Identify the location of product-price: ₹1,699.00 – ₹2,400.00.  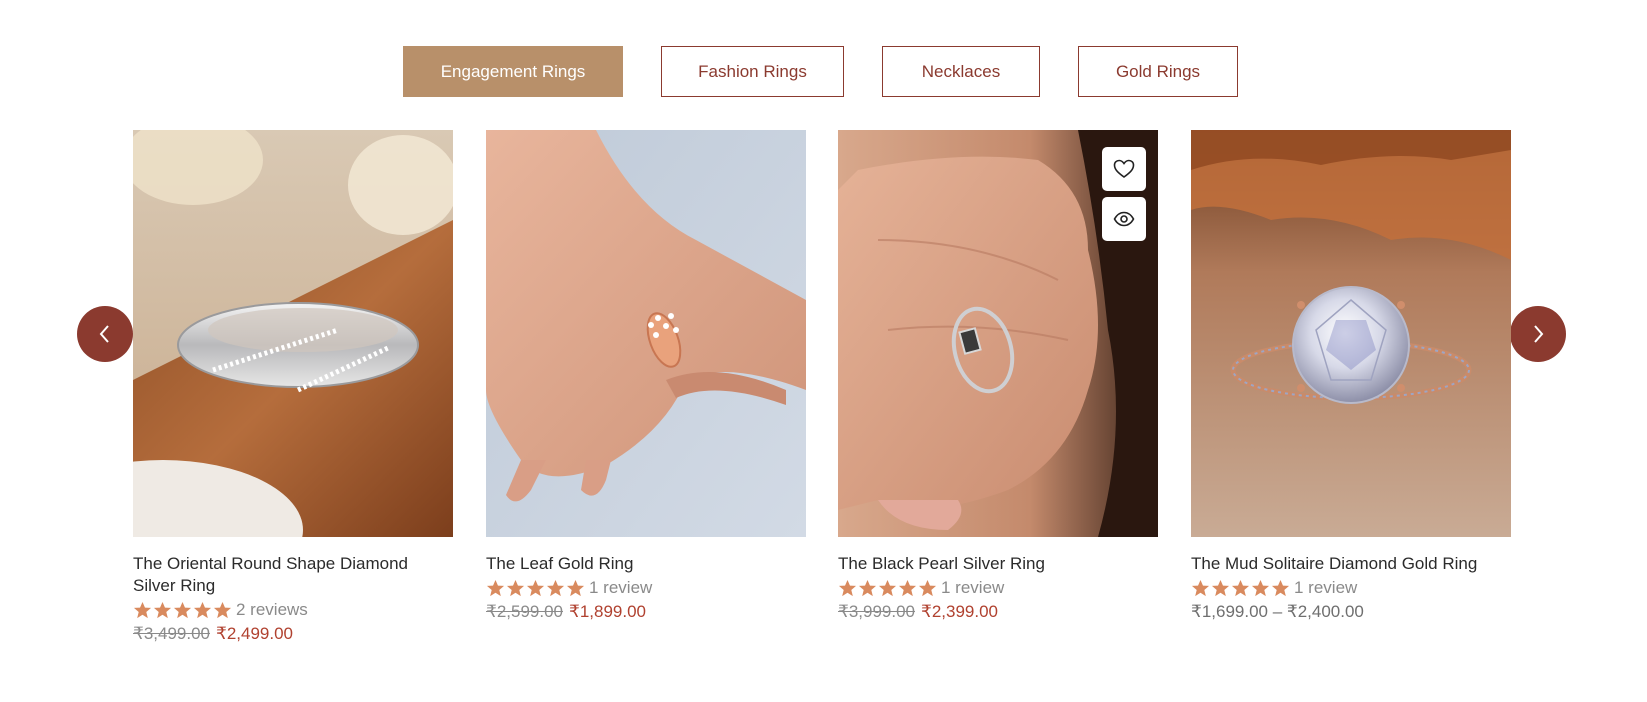
(1351, 612).